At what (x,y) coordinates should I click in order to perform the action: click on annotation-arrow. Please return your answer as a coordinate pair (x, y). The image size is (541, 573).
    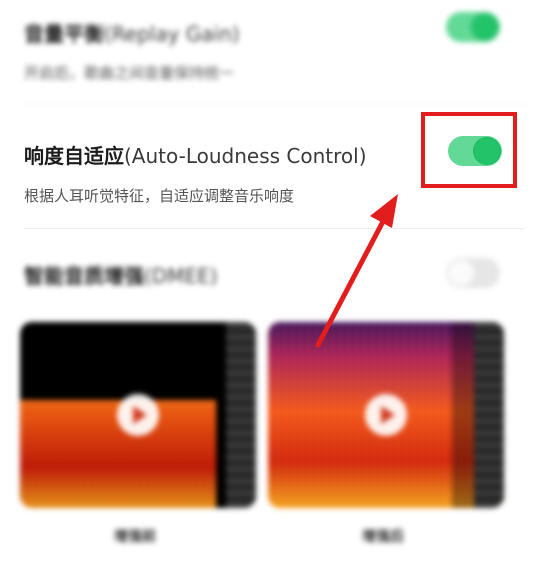
    Looking at the image, I should click on (356, 271).